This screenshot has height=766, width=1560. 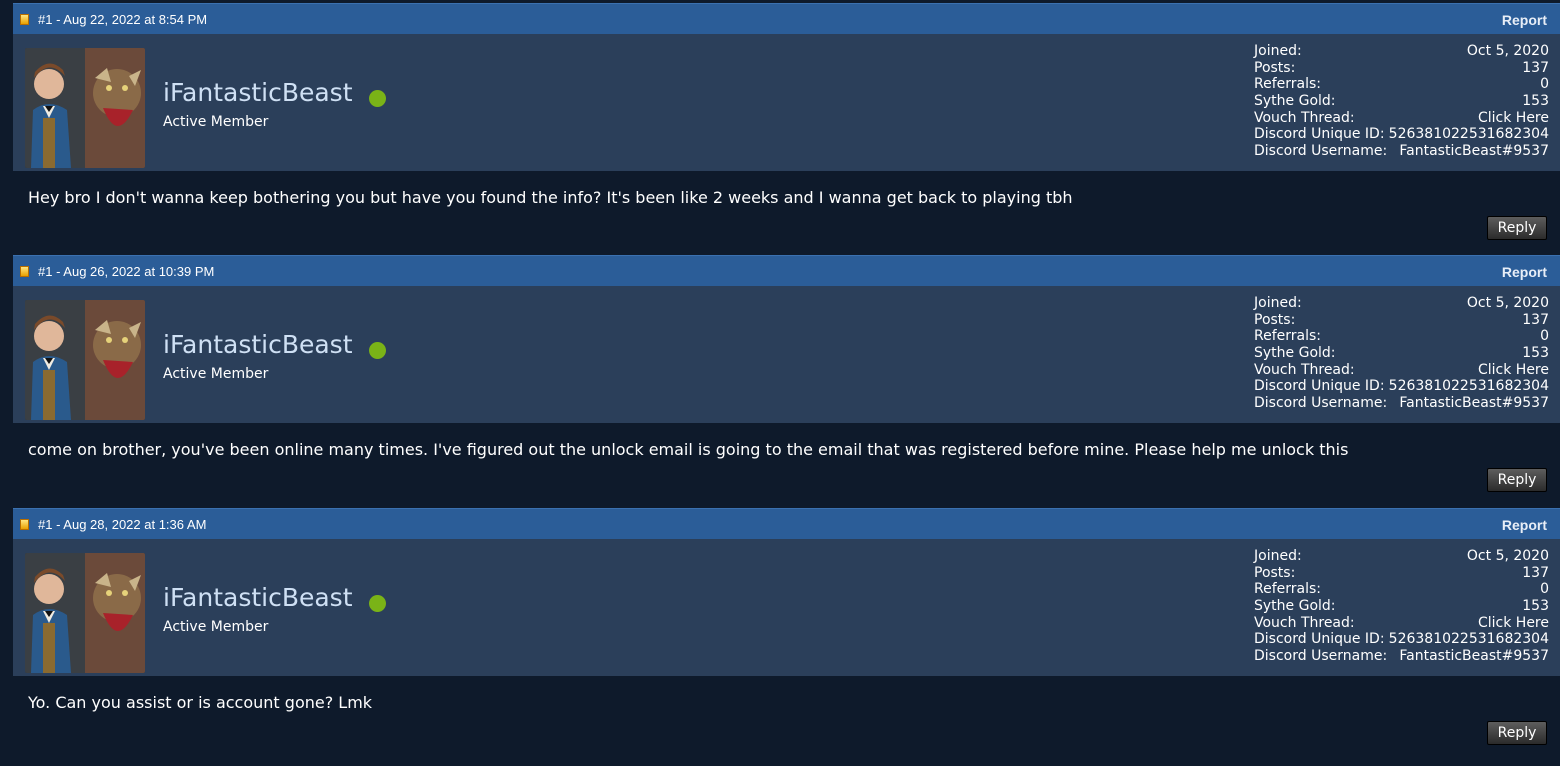 I want to click on post-header: #1 - Aug 28, 2022 at 1:36 AM Report, so click(x=786, y=523).